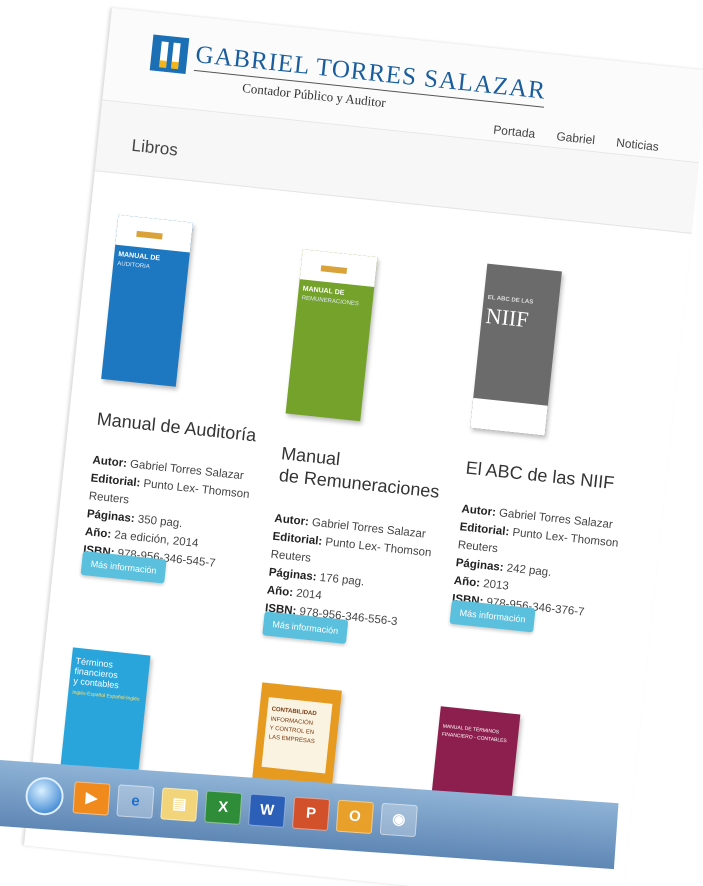 Image resolution: width=703 pixels, height=886 pixels. Describe the element at coordinates (91, 798) in the screenshot. I see `media-player-icon: ▶` at that location.